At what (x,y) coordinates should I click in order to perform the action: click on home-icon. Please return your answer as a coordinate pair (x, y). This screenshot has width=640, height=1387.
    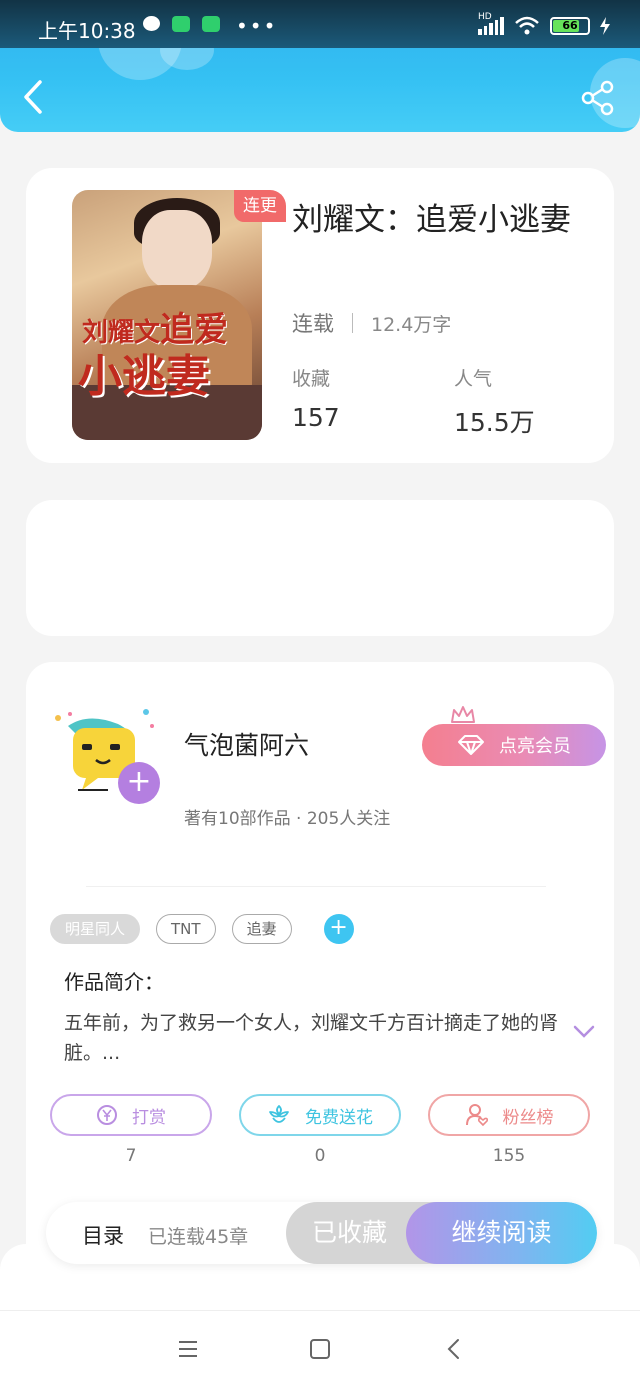
    Looking at the image, I should click on (320, 1349).